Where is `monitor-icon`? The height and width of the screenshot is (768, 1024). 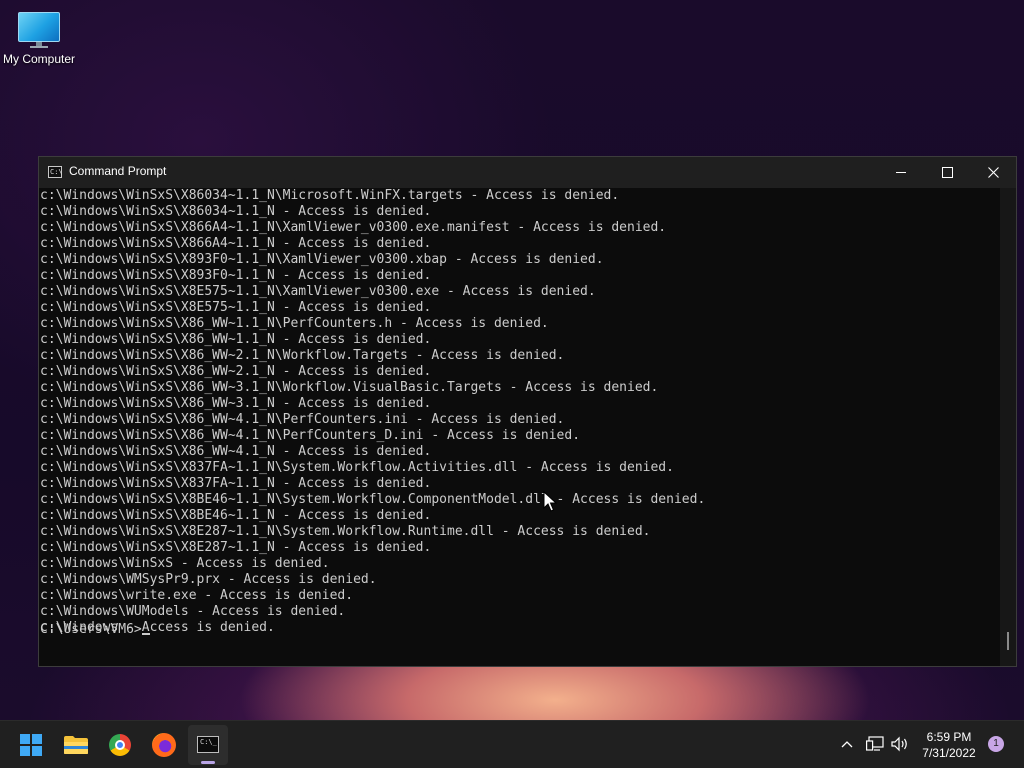
monitor-icon is located at coordinates (39, 30).